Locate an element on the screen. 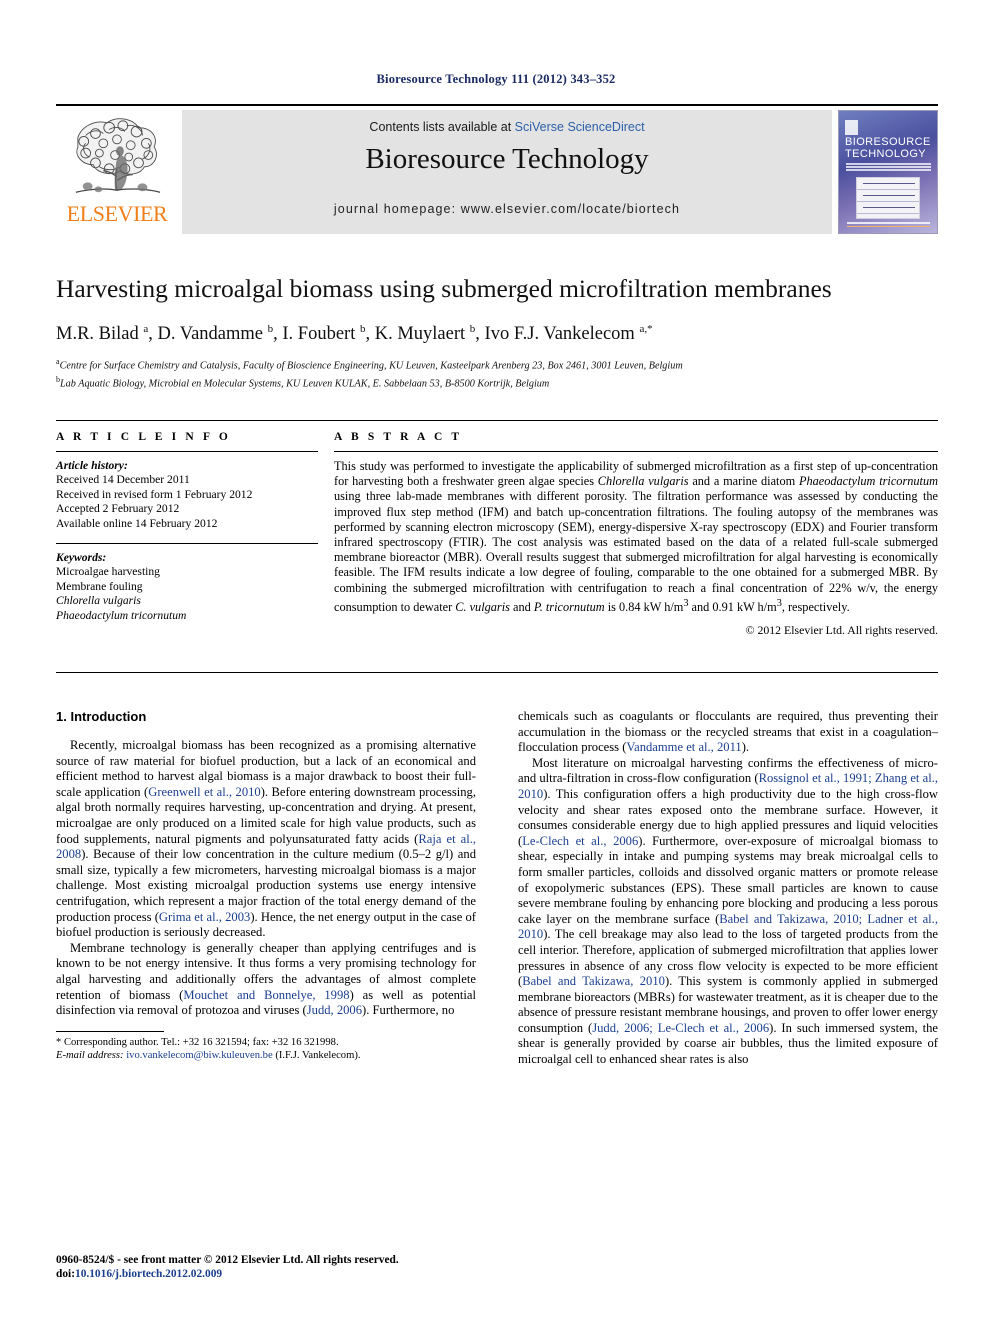  cover-subtitle-lines is located at coordinates (888, 168).